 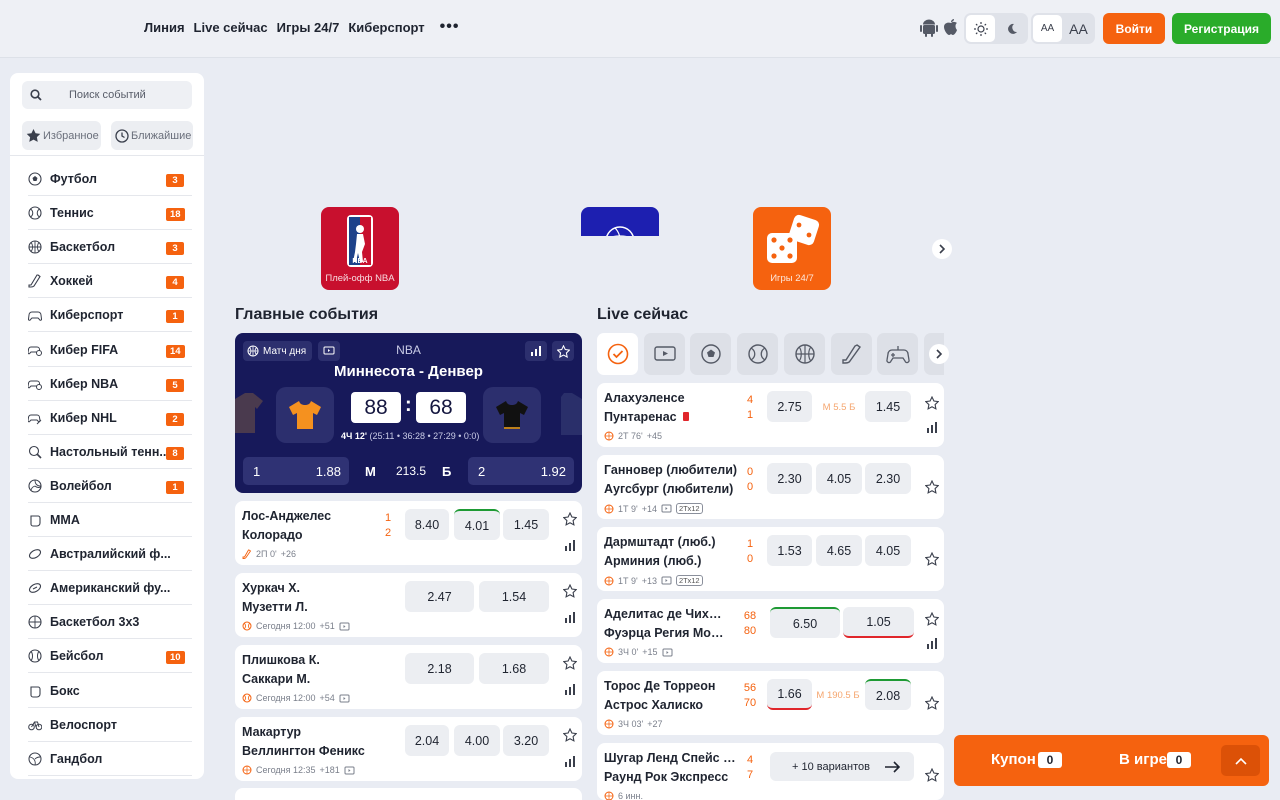 What do you see at coordinates (439, 668) in the screenshot?
I see `odd-button: 2.18` at bounding box center [439, 668].